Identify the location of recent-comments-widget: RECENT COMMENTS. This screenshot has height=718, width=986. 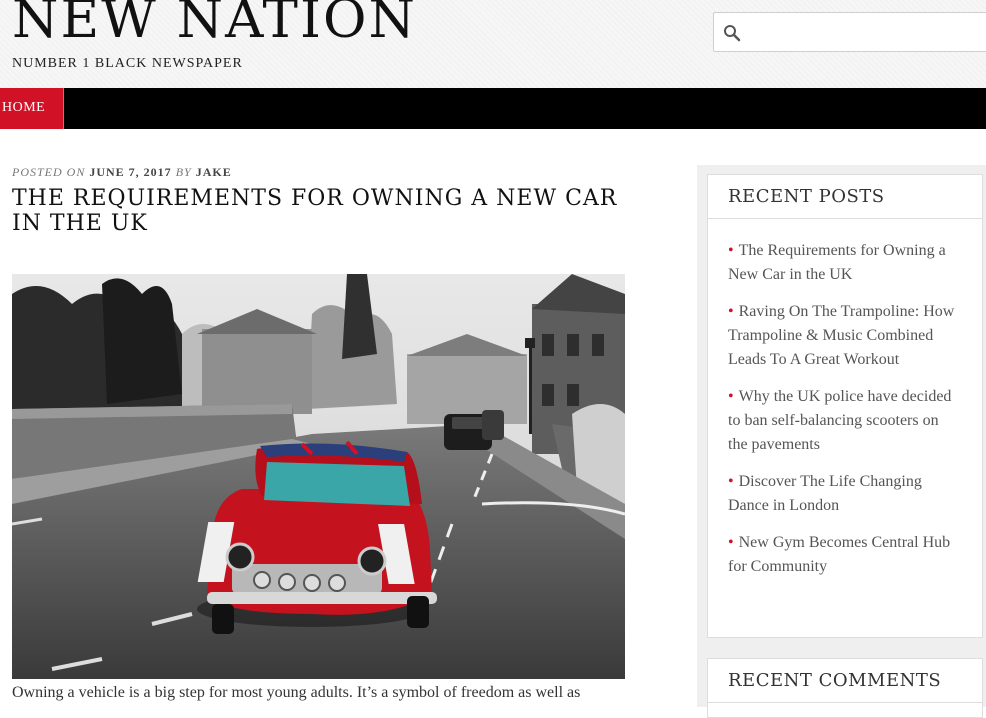
(845, 688).